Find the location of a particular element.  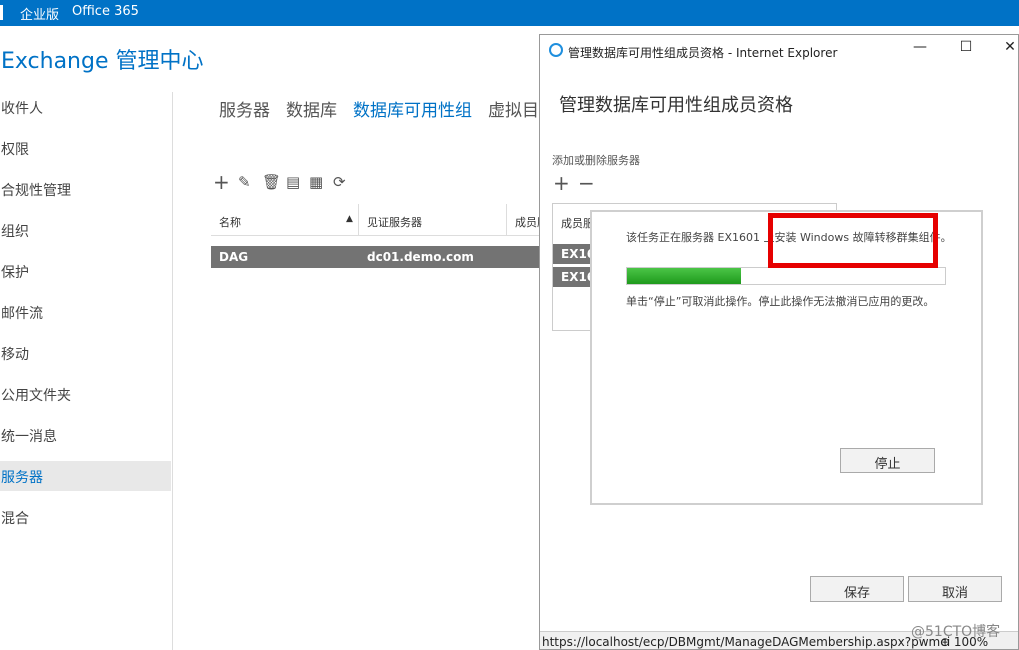

sidebar-item-label: 移动 is located at coordinates (15, 355).